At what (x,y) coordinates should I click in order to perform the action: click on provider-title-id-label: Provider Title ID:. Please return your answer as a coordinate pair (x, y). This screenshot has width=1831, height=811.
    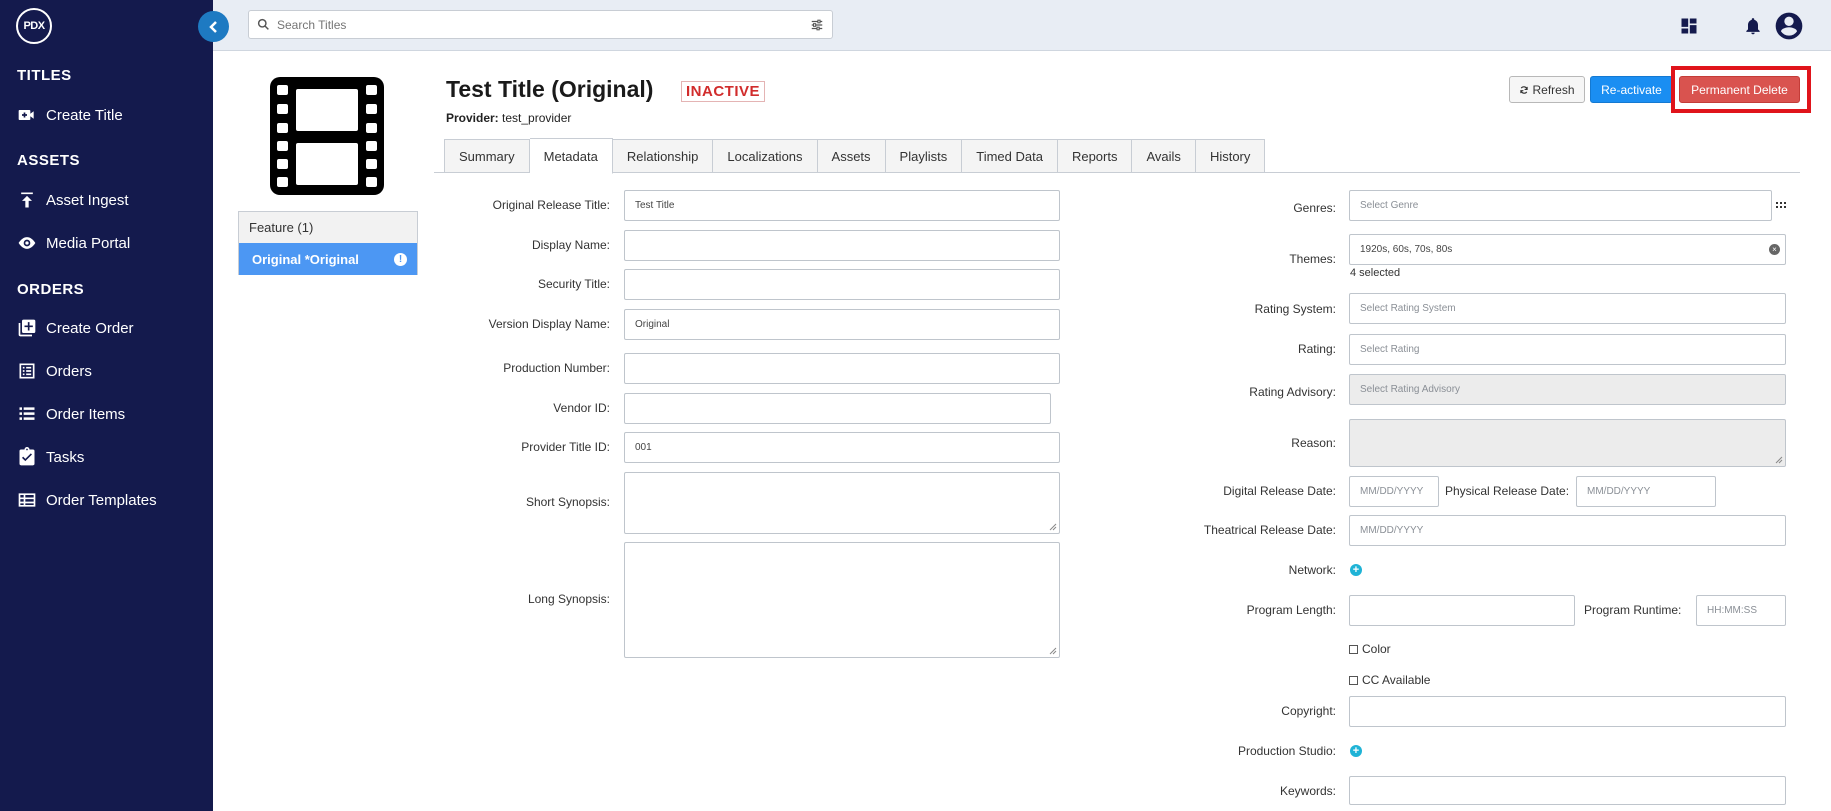
    Looking at the image, I should click on (565, 447).